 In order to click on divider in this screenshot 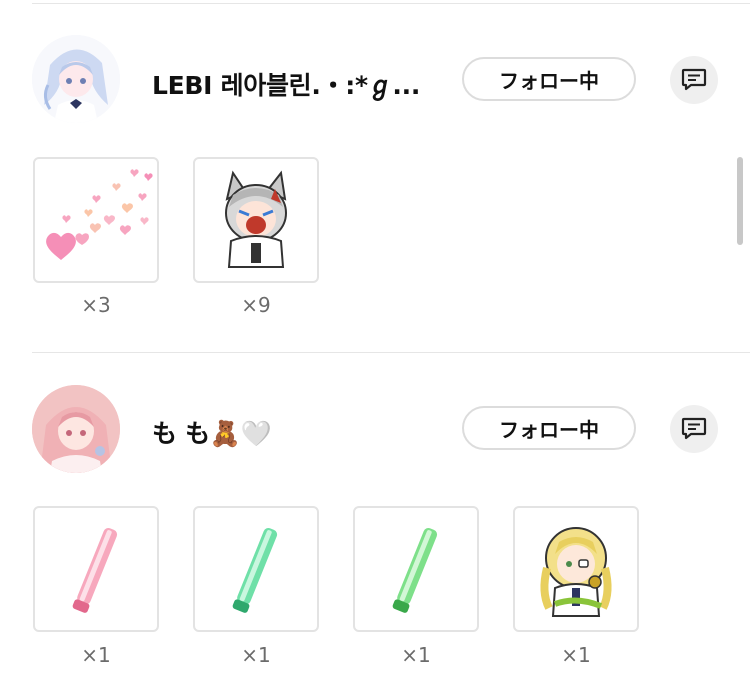, I will do `click(391, 352)`.